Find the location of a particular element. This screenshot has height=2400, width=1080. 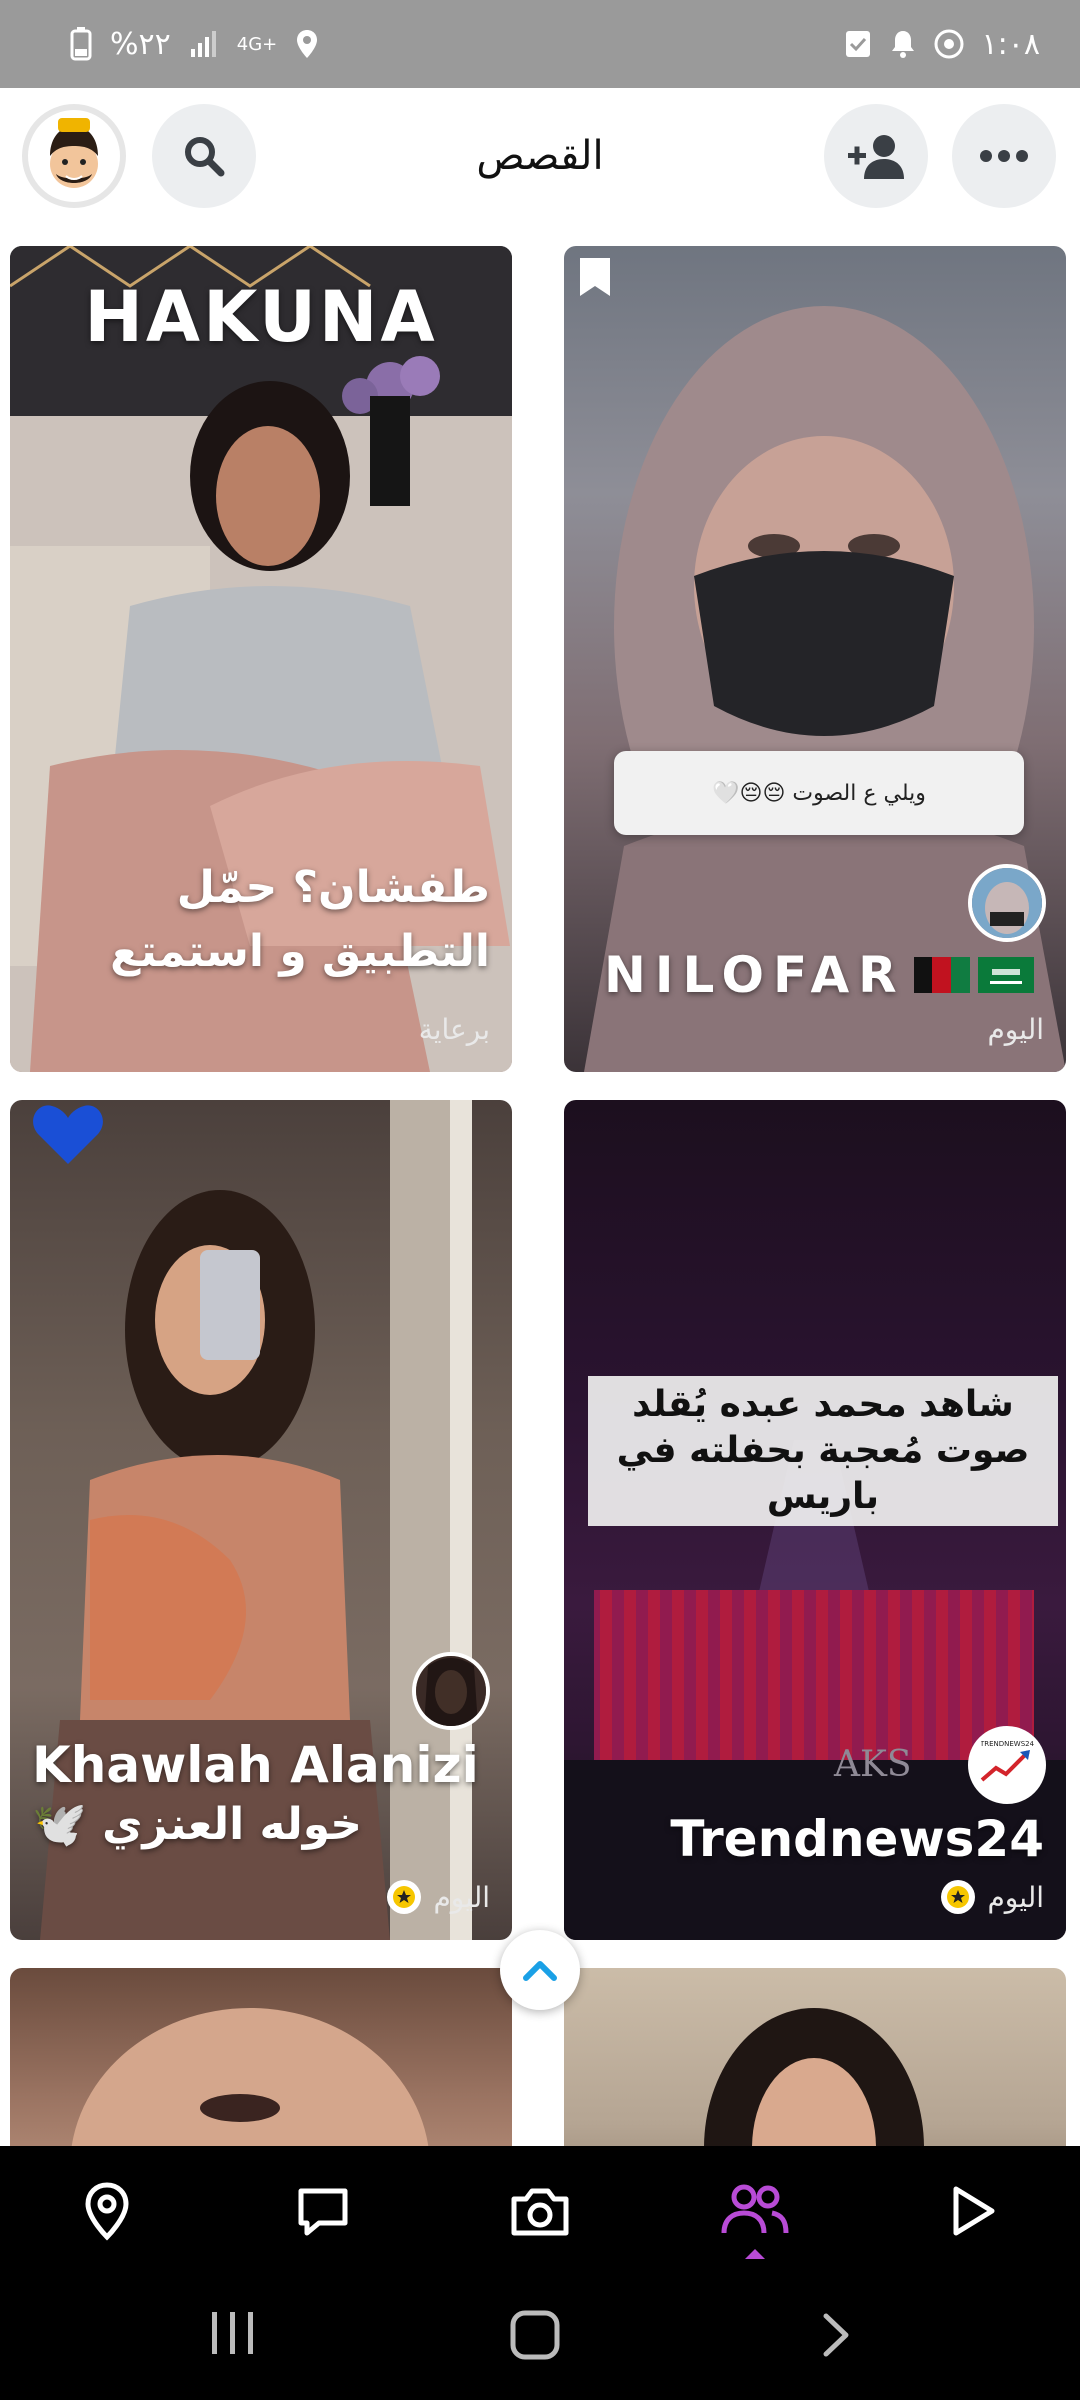

card-meta: برعاية is located at coordinates (454, 1029).